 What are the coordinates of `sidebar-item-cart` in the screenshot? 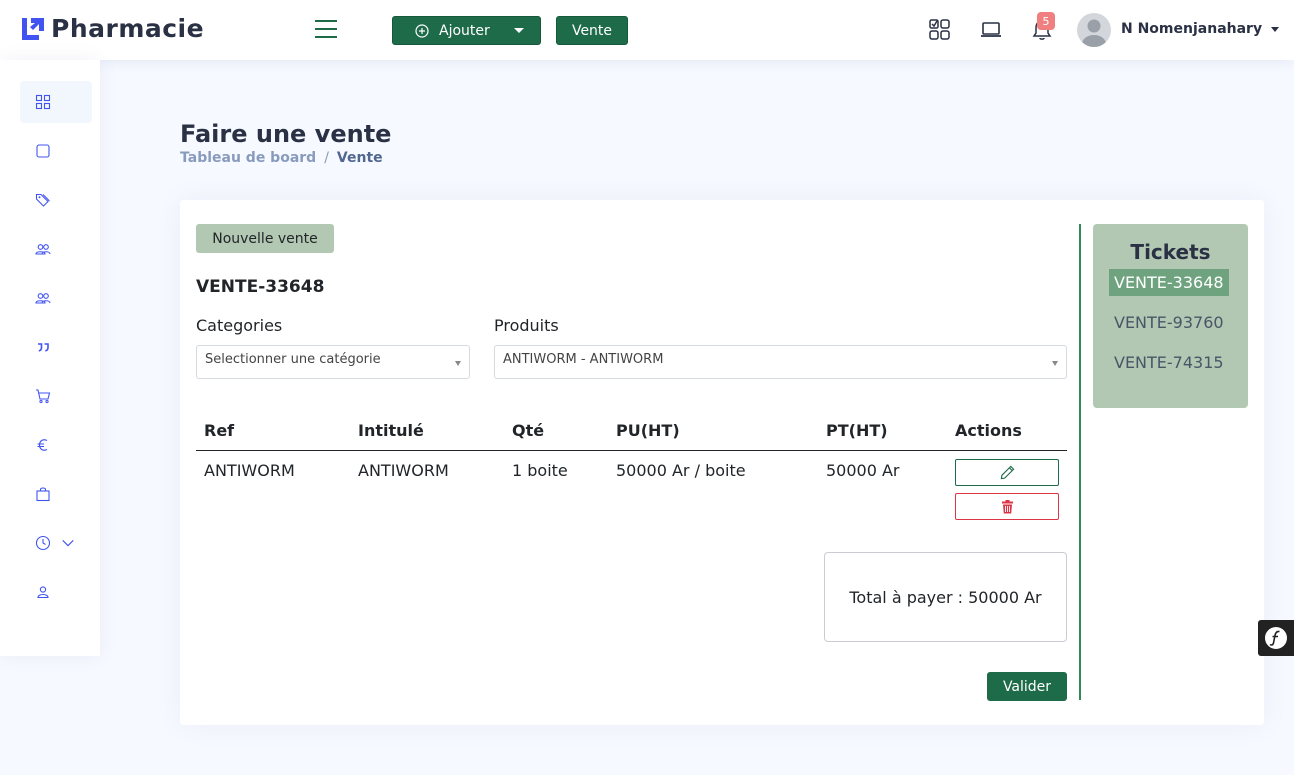 It's located at (56, 396).